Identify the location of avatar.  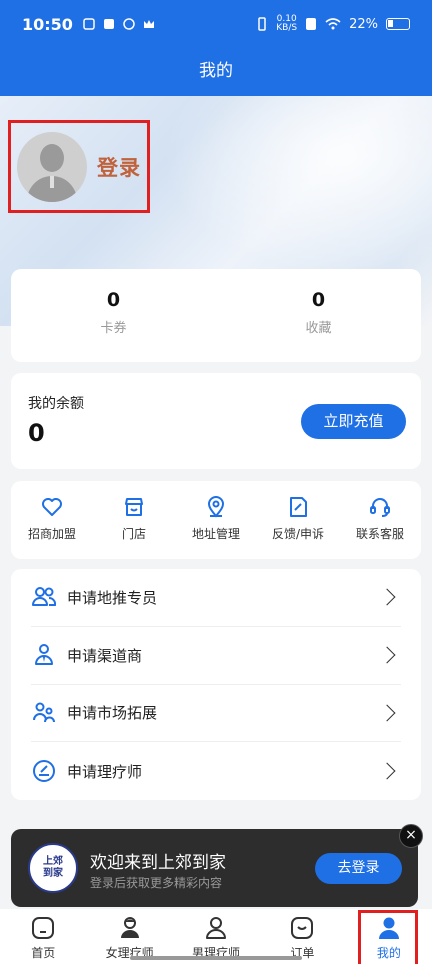
(52, 166).